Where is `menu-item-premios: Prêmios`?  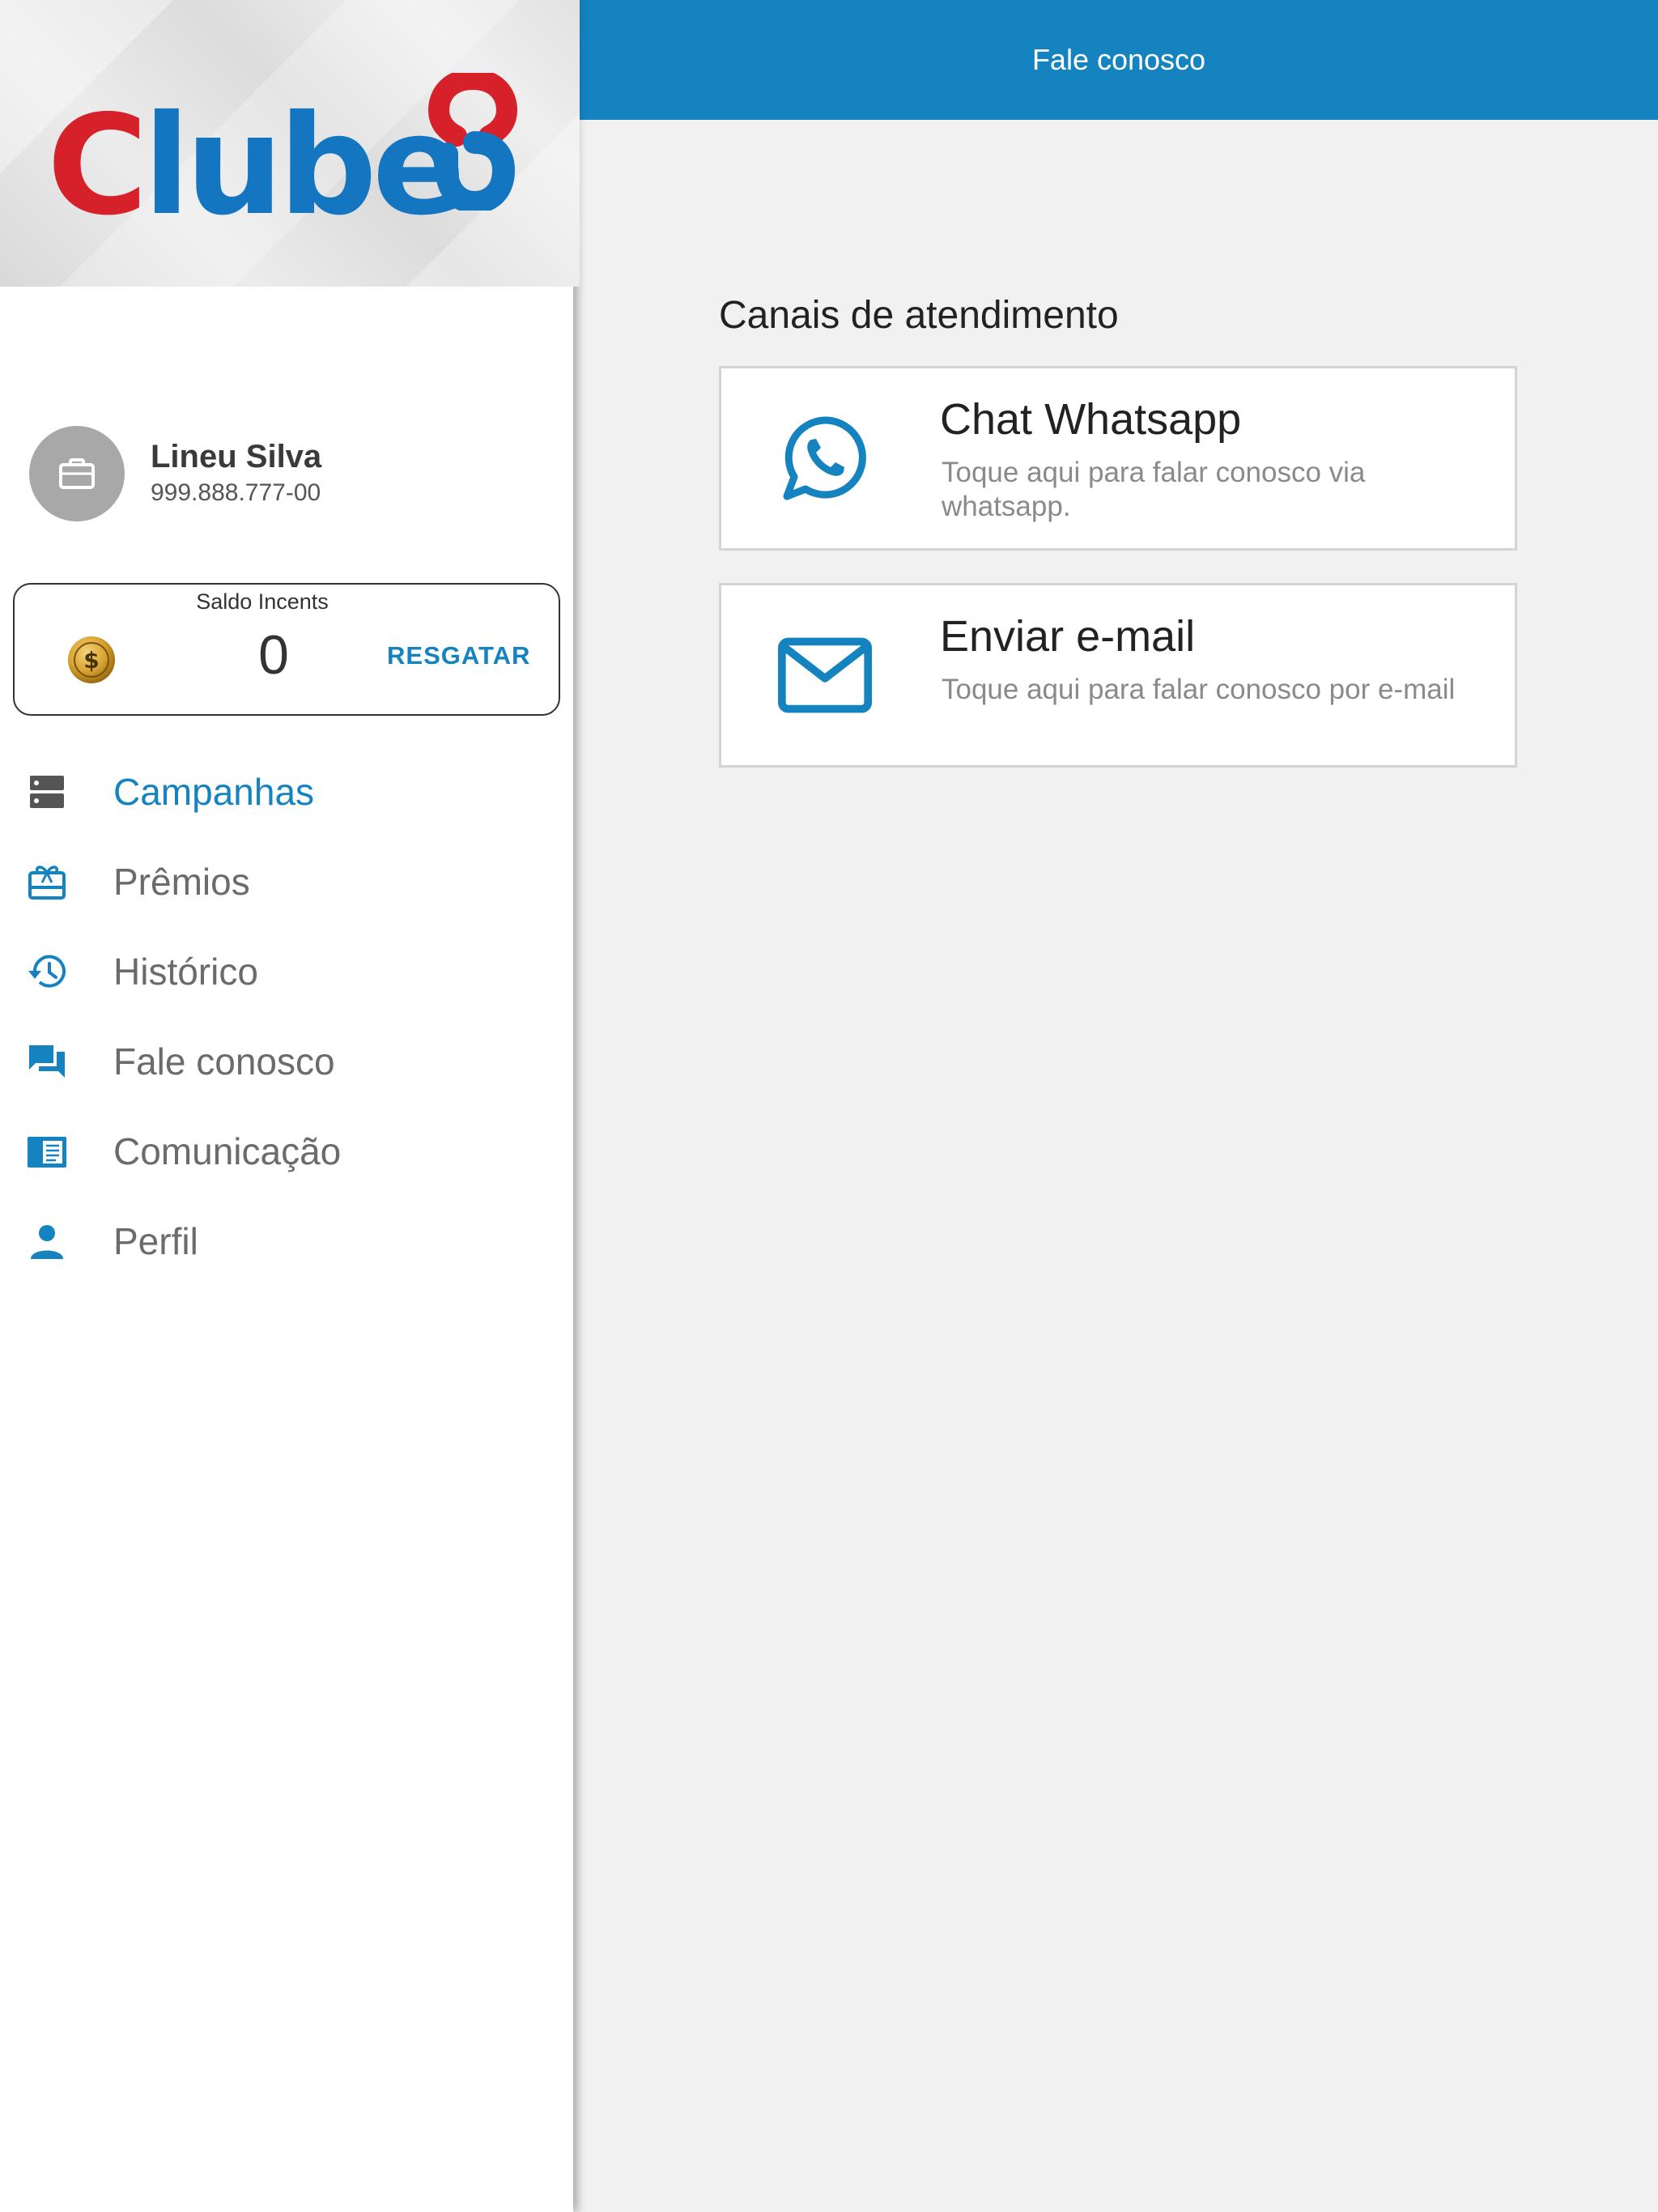
menu-item-premios: Prêmios is located at coordinates (286, 881).